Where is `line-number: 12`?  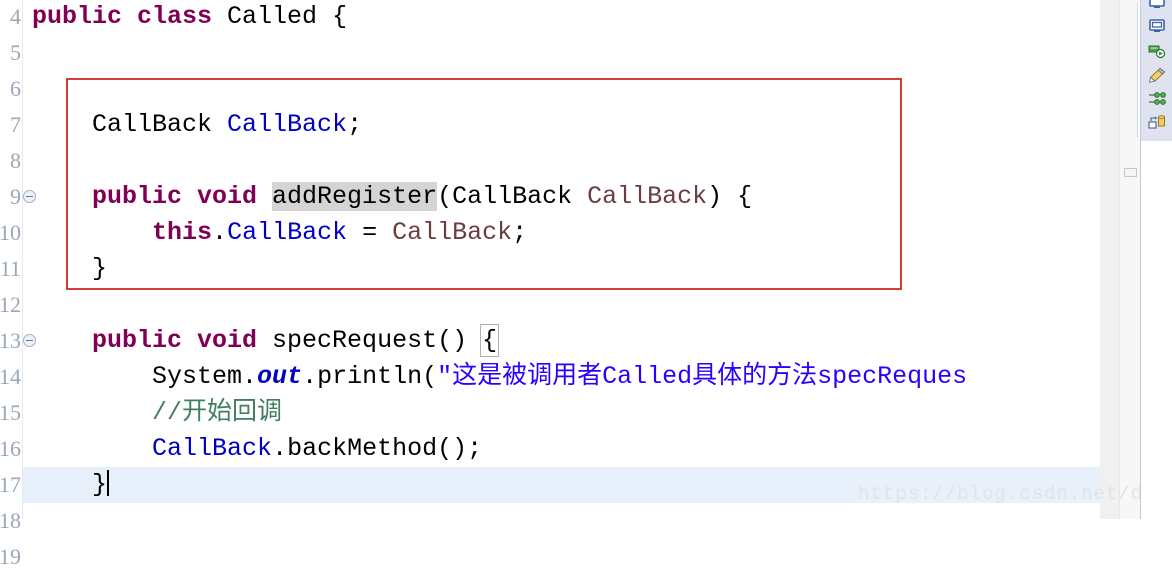
line-number: 12 is located at coordinates (11, 305).